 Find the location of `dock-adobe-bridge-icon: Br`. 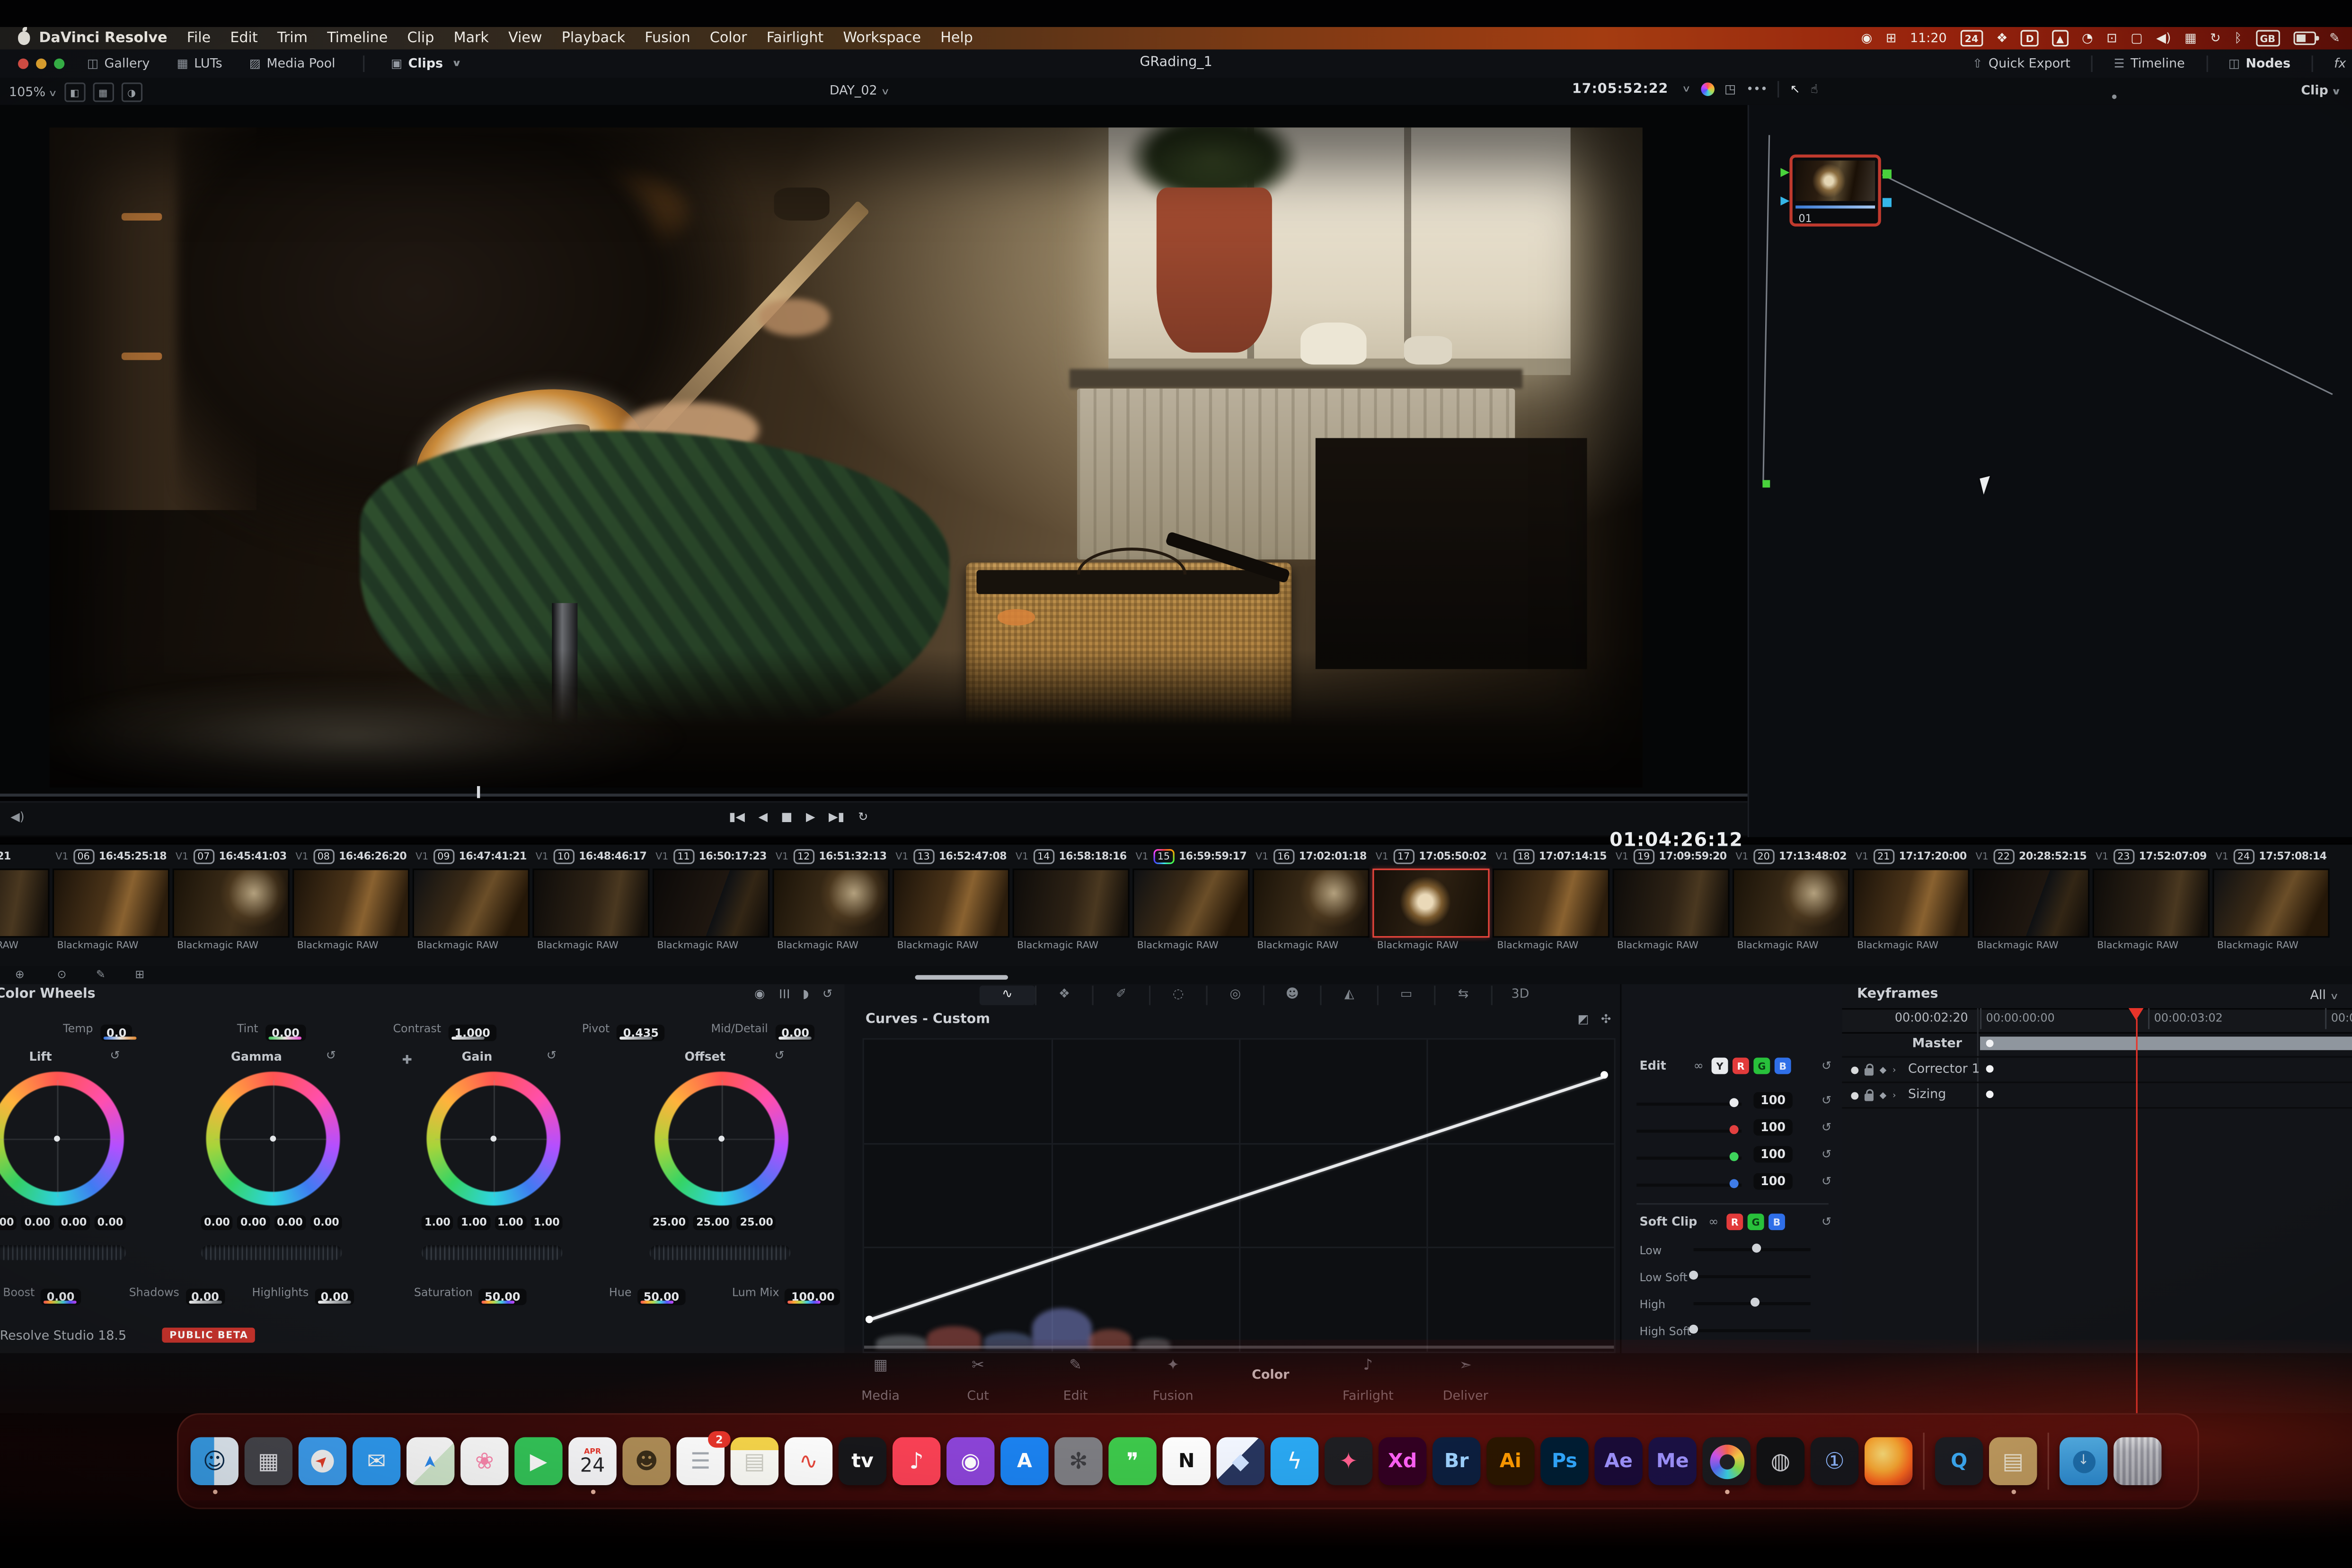

dock-adobe-bridge-icon: Br is located at coordinates (1456, 1461).